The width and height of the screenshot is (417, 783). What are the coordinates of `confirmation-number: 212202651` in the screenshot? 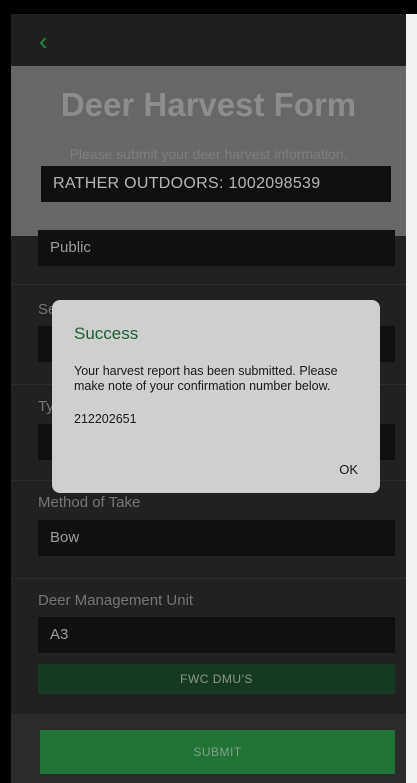 It's located at (105, 419).